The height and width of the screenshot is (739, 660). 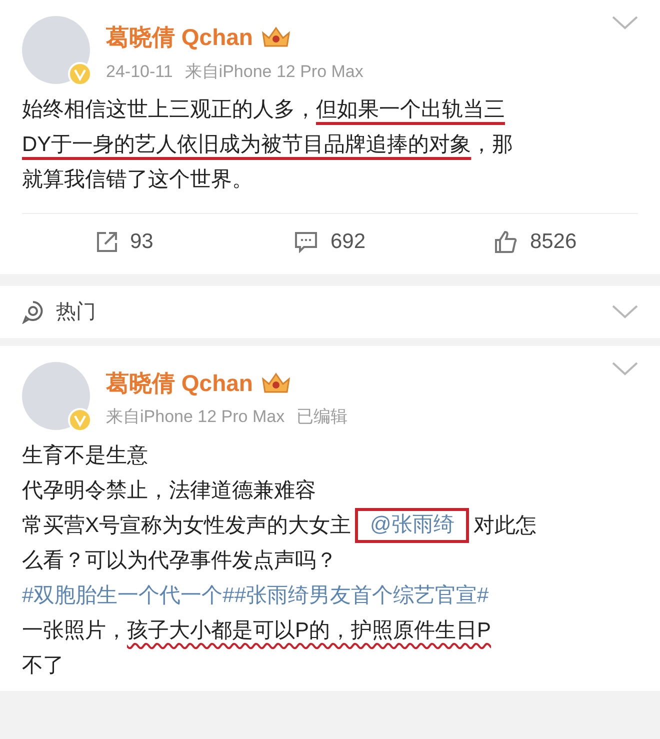 What do you see at coordinates (137, 180) in the screenshot?
I see `post-text: 就算我信错了这个世界。` at bounding box center [137, 180].